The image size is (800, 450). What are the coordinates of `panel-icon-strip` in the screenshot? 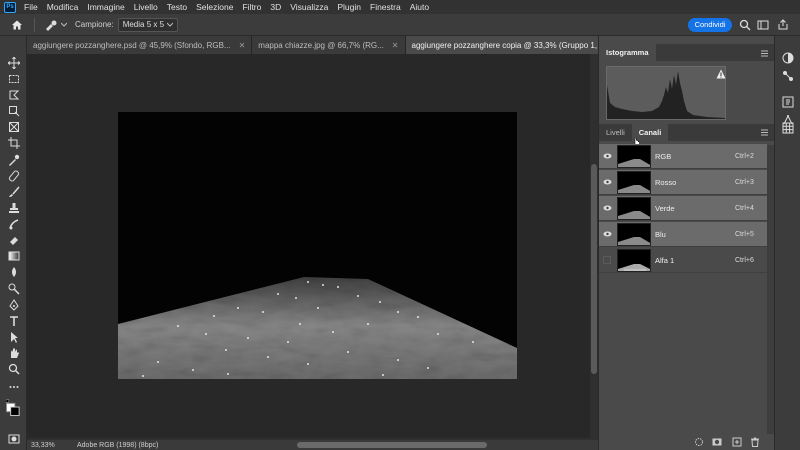 It's located at (787, 243).